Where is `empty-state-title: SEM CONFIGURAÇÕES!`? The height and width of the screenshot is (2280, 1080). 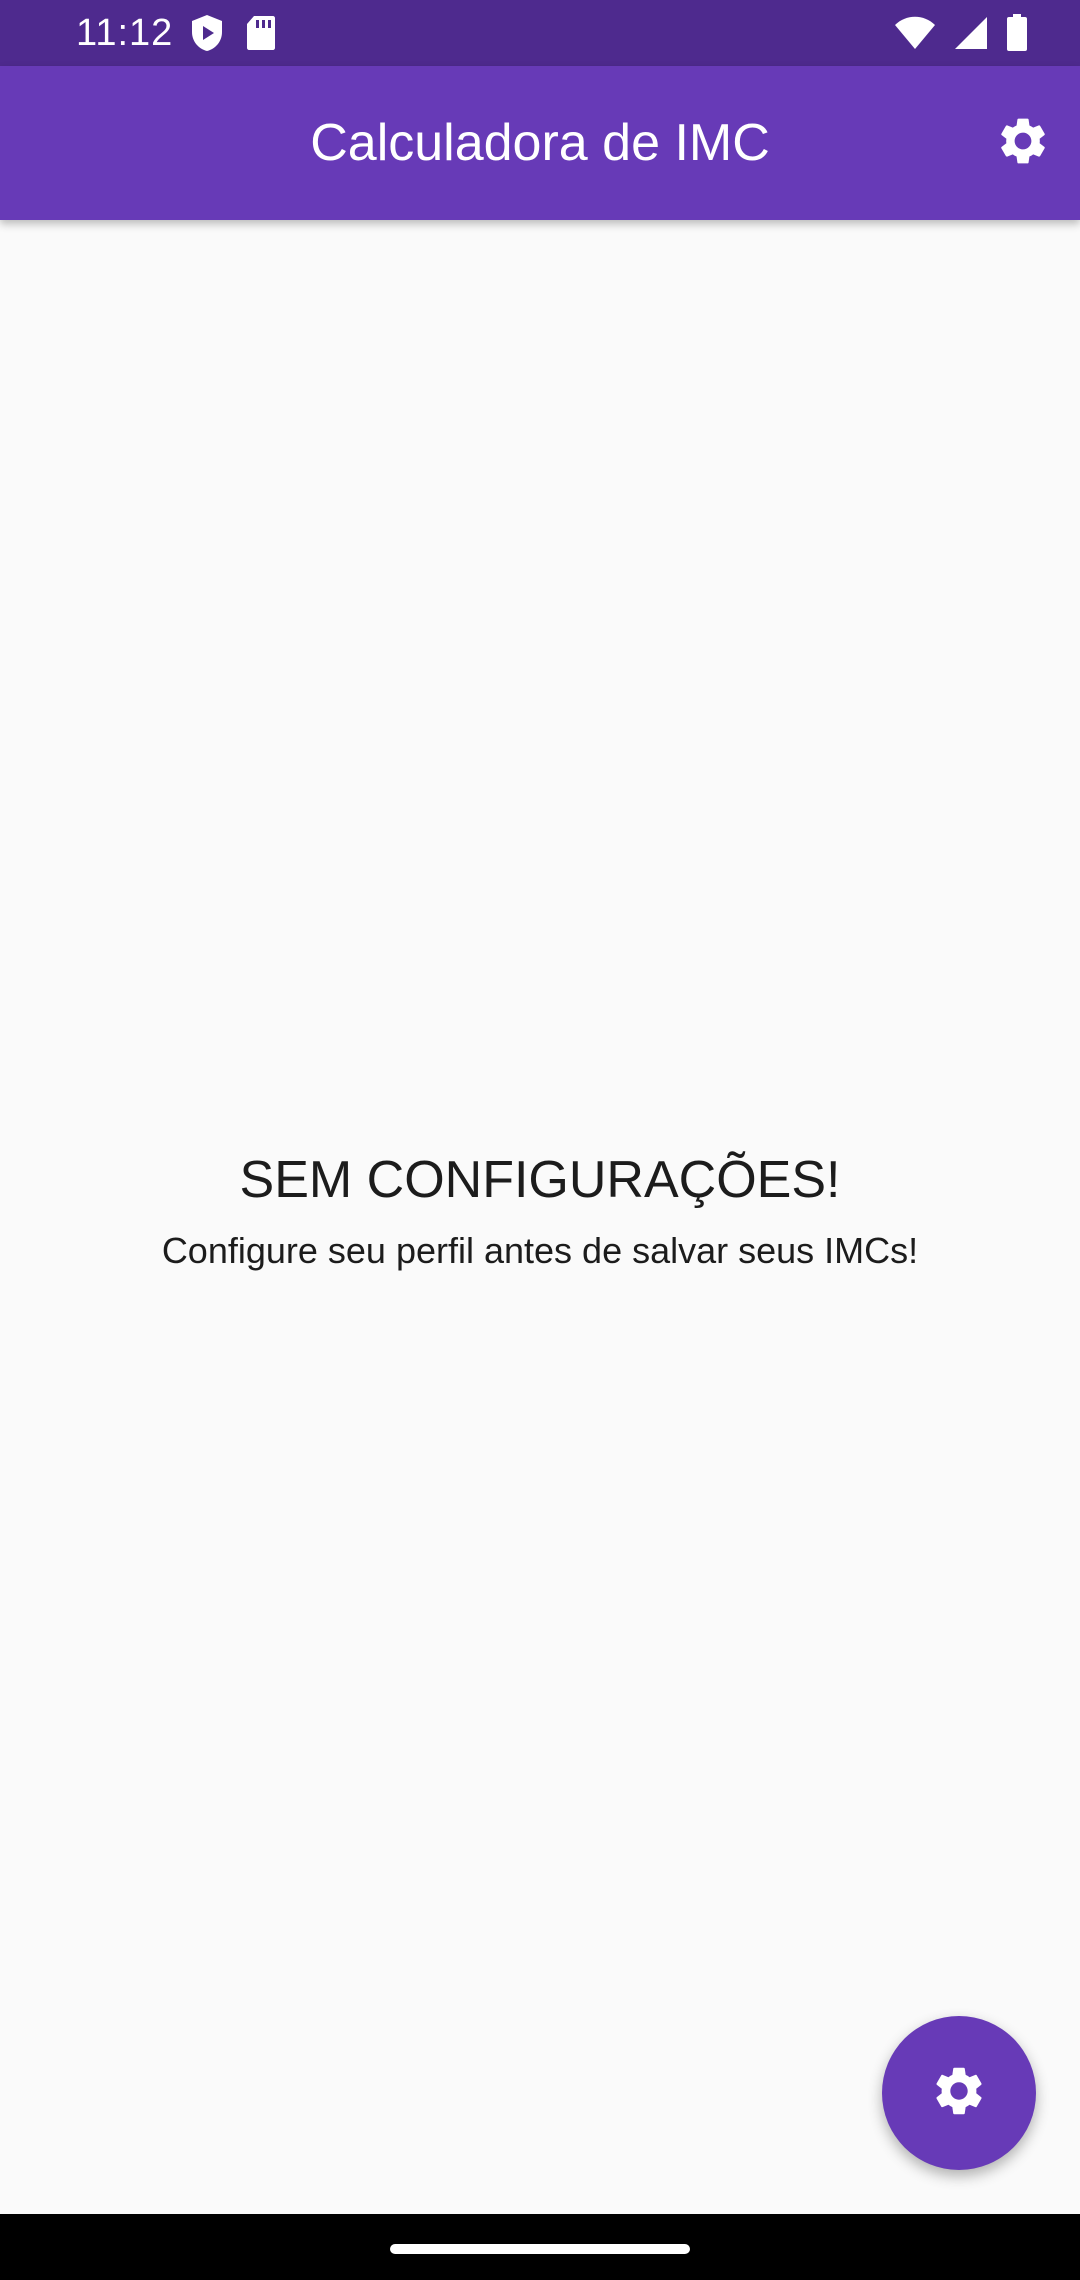 empty-state-title: SEM CONFIGURAÇÕES! is located at coordinates (540, 1180).